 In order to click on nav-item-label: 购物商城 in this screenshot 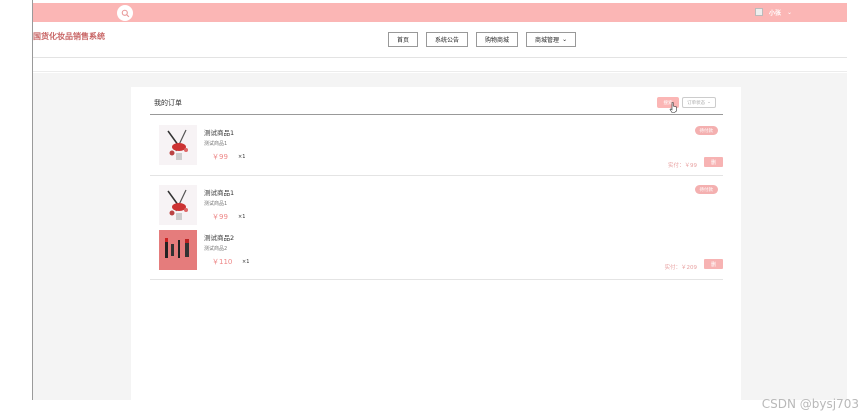, I will do `click(497, 40)`.